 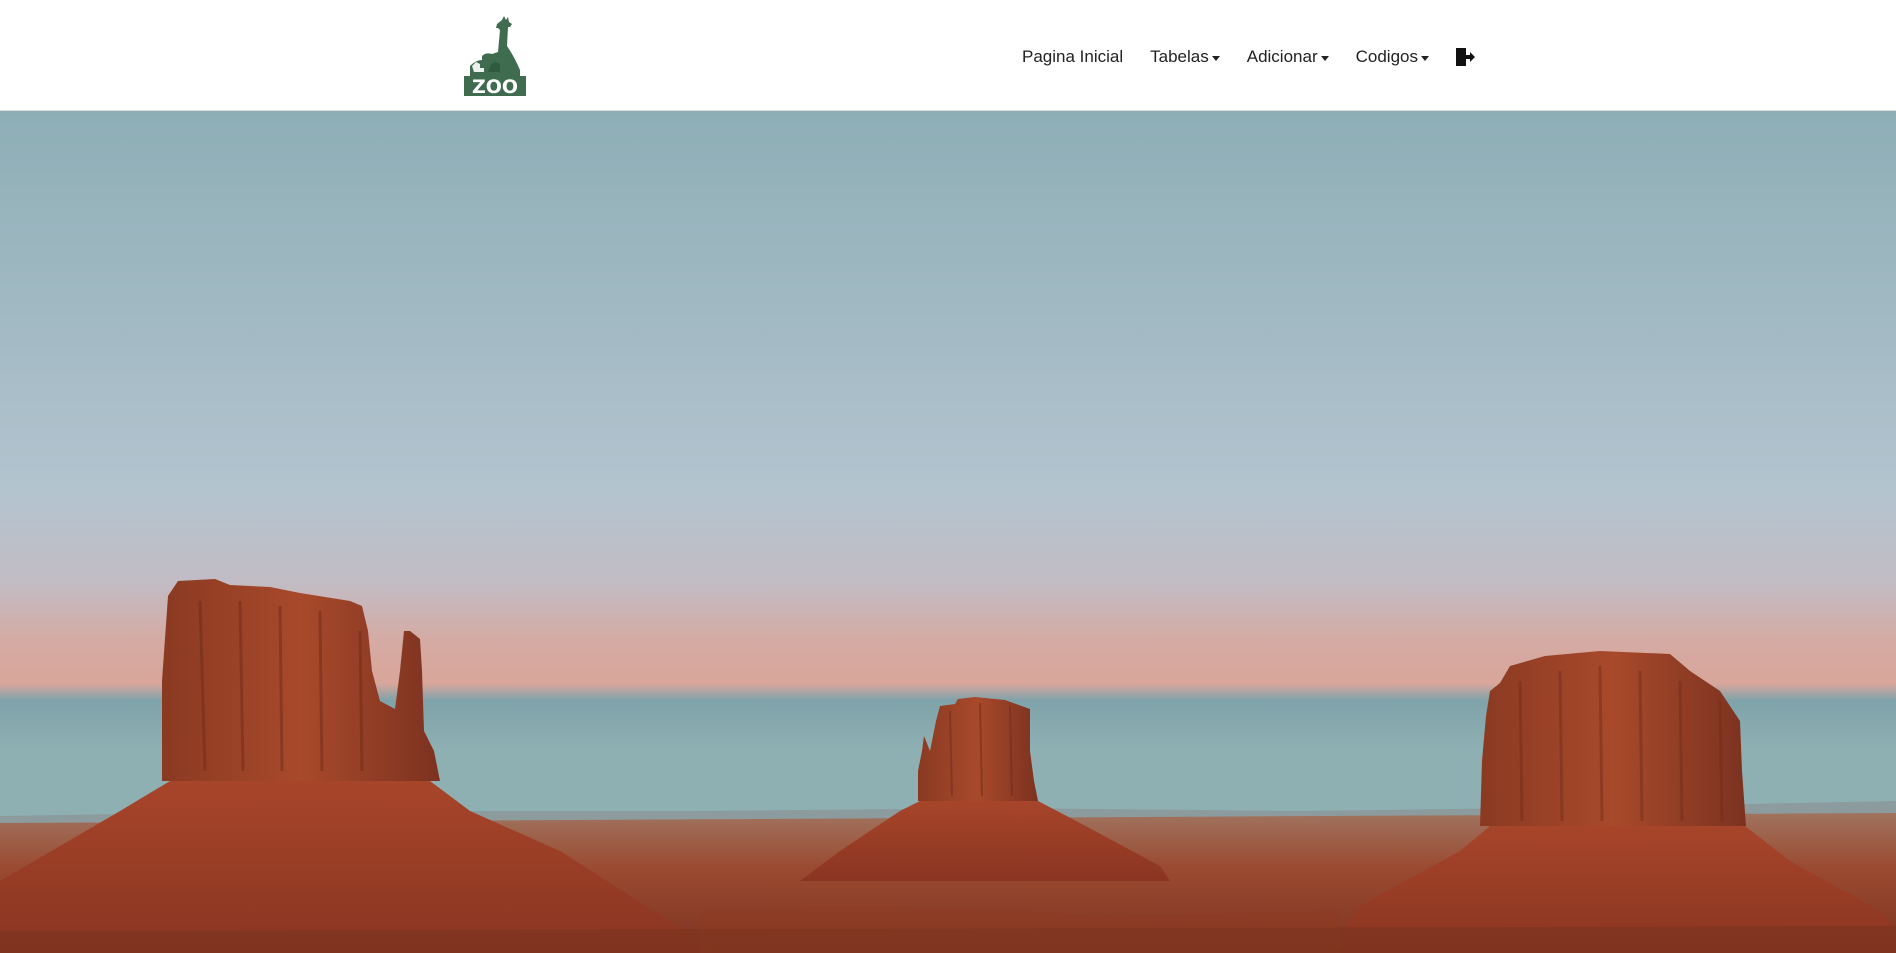 I want to click on main-nav: Pagina Inicial Tabelas Adicionar Codigos, so click(x=1249, y=57).